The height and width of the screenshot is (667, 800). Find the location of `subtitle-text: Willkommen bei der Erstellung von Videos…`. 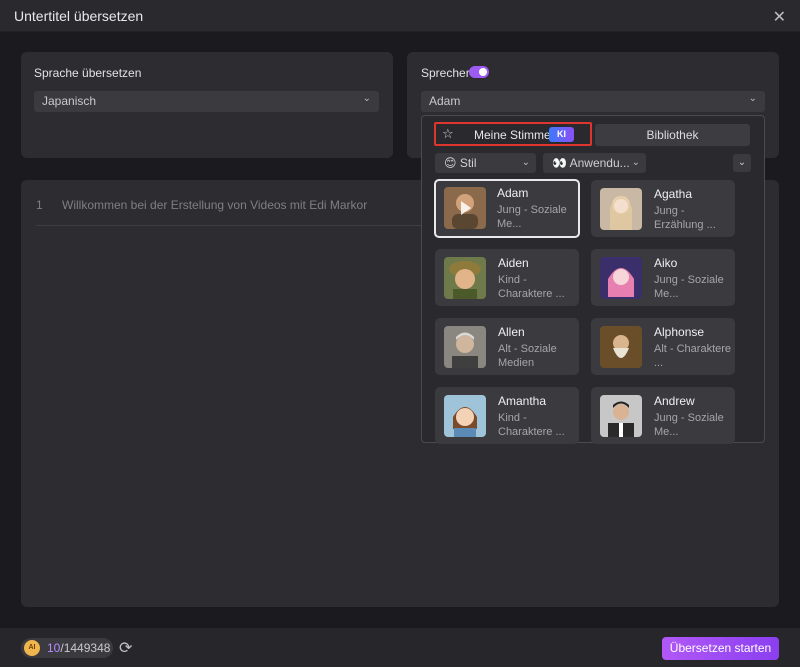

subtitle-text: Willkommen bei der Erstellung von Videos… is located at coordinates (215, 205).